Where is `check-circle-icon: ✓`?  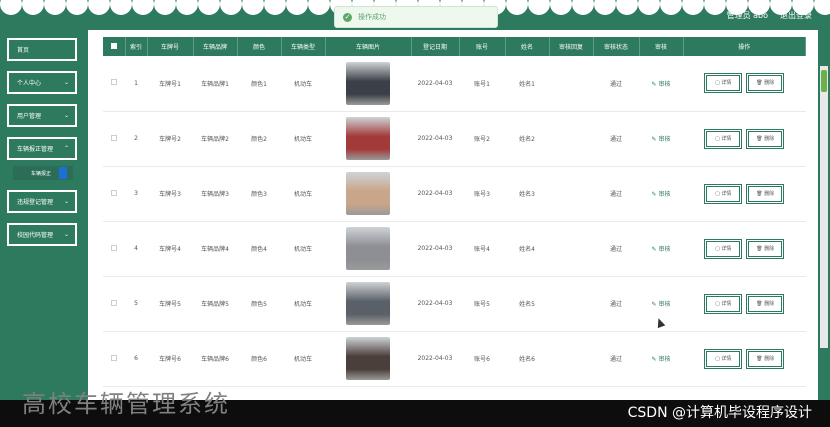 check-circle-icon: ✓ is located at coordinates (347, 17).